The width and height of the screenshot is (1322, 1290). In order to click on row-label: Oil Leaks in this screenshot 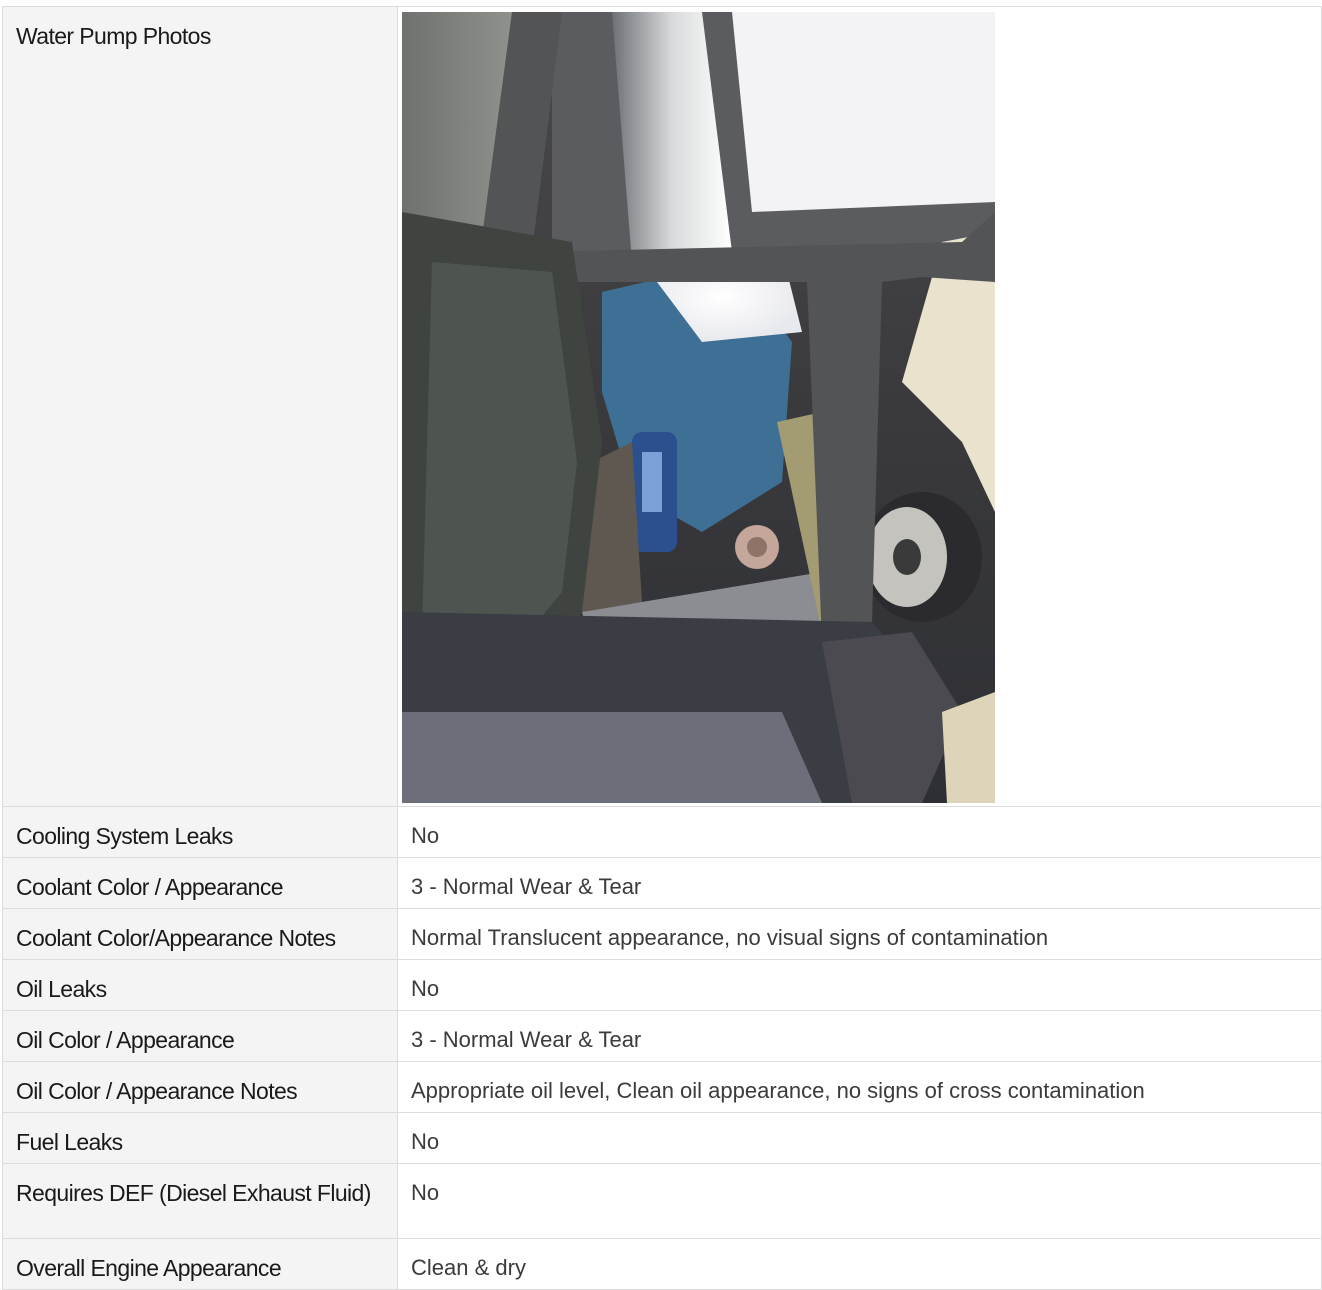, I will do `click(200, 985)`.